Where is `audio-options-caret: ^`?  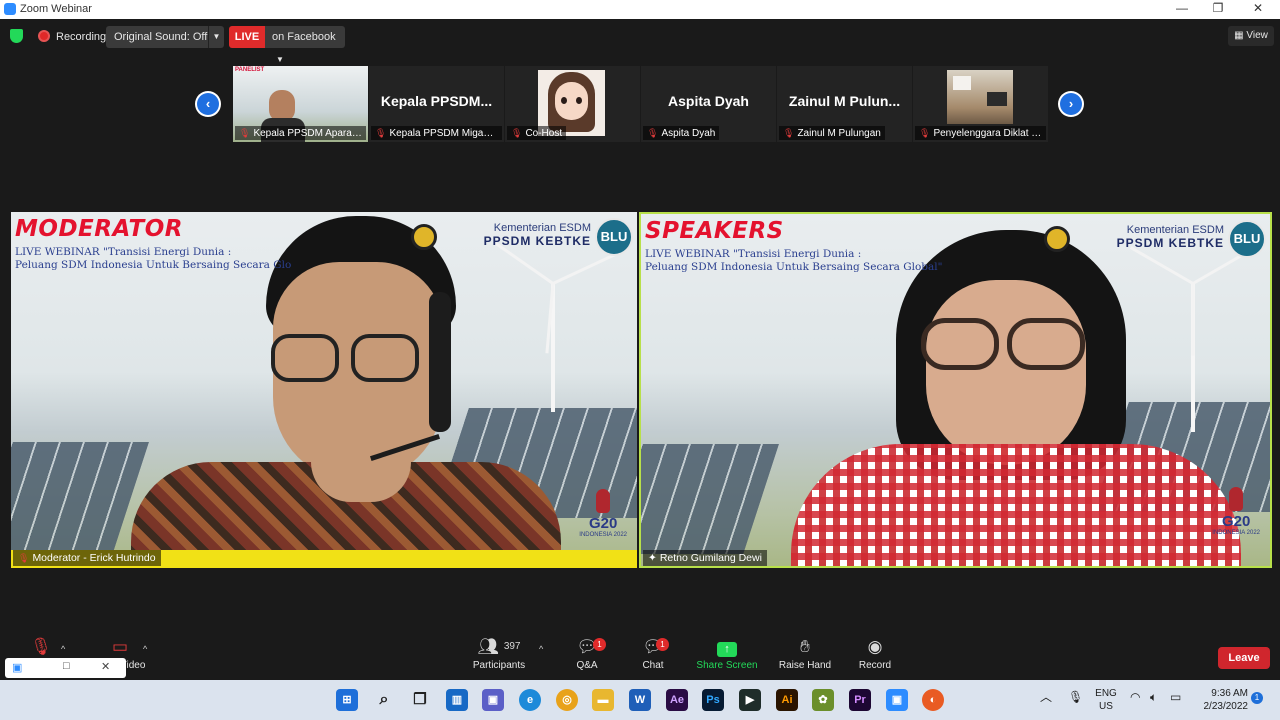 audio-options-caret: ^ is located at coordinates (63, 649).